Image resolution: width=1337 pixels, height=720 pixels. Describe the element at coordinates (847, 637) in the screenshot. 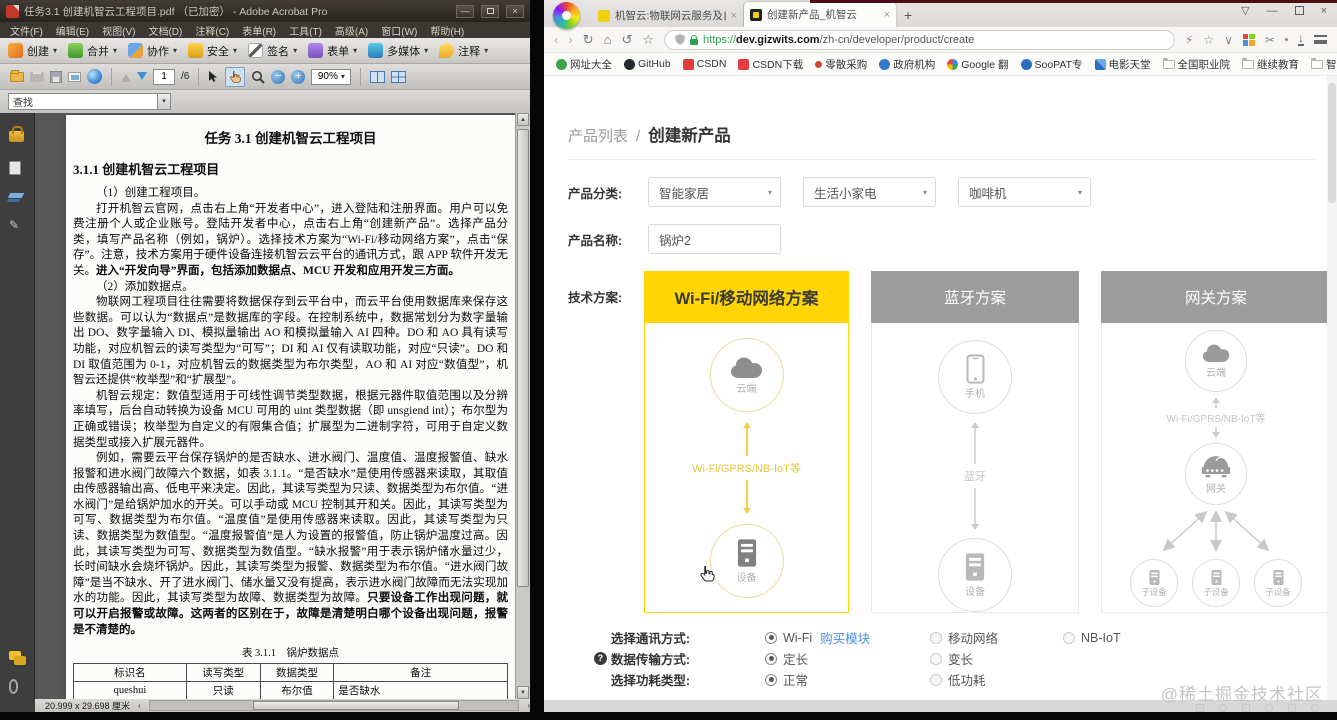

I see `radio-wifi-option: Wi-Fi 购买模块` at that location.